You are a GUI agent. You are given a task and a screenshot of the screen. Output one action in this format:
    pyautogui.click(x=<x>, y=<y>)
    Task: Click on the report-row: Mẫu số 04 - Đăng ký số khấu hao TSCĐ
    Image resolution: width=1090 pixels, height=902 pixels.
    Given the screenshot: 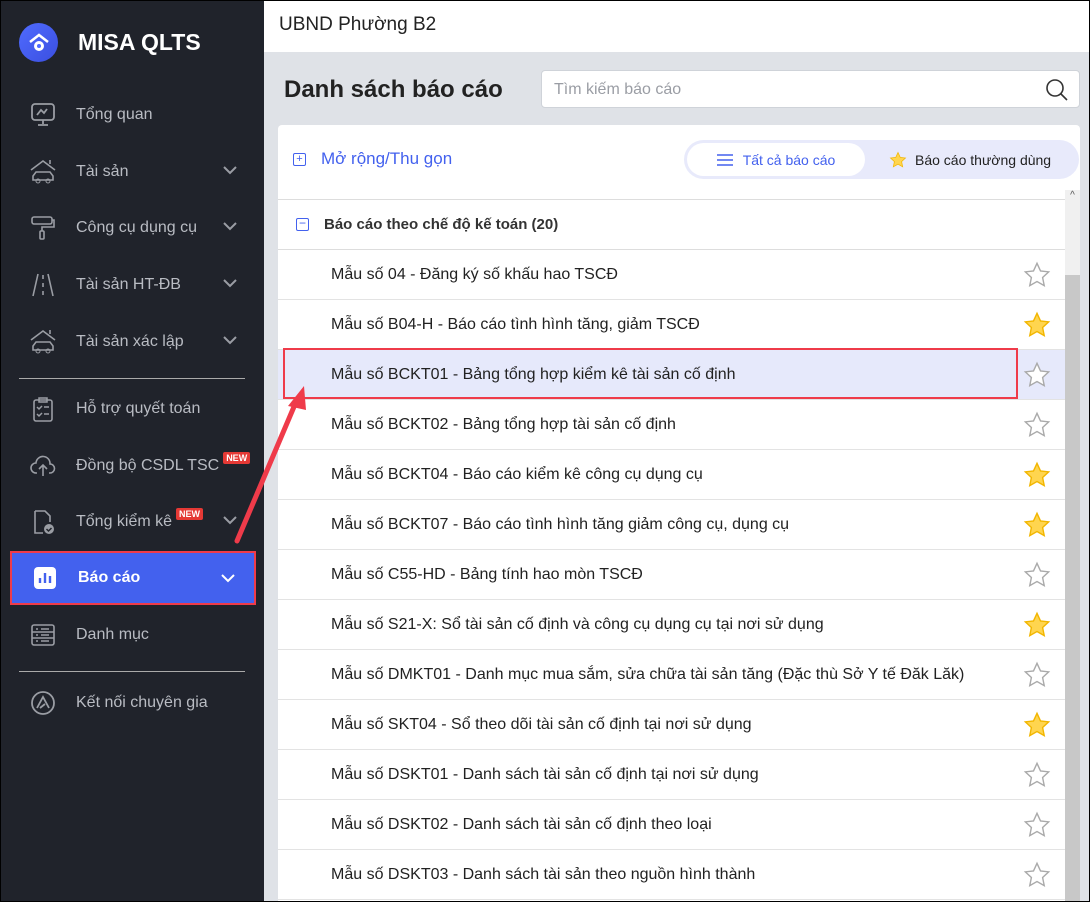 What is the action you would take?
    pyautogui.click(x=671, y=275)
    